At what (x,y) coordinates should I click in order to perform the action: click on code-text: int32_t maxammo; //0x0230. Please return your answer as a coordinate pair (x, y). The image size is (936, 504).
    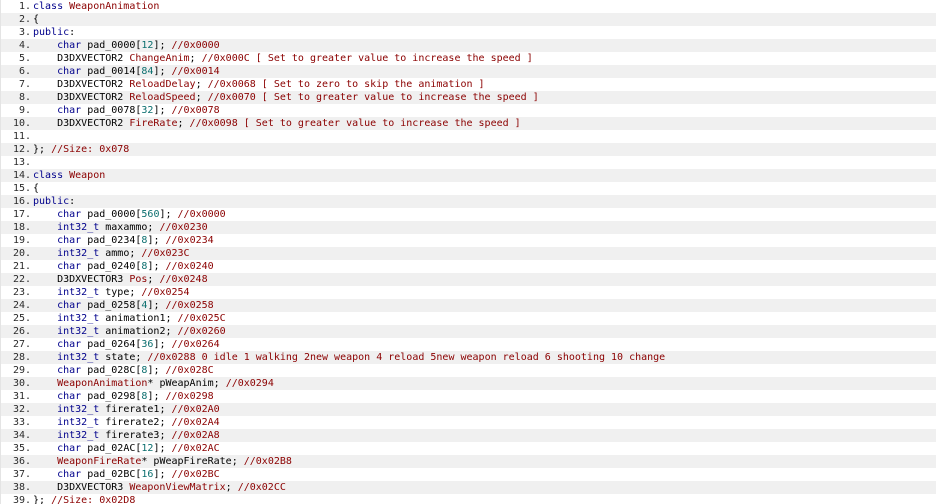
    Looking at the image, I should click on (484, 227).